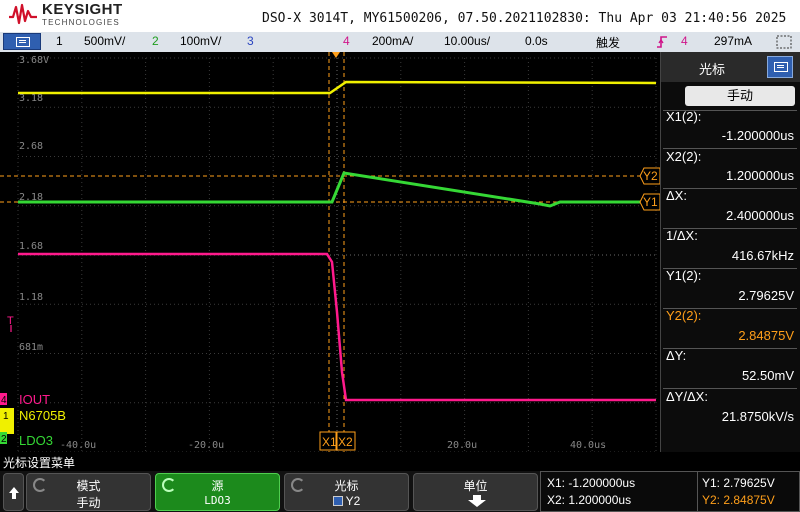 The height and width of the screenshot is (512, 800). Describe the element at coordinates (155, 41) in the screenshot. I see `ch2-number: 2` at that location.